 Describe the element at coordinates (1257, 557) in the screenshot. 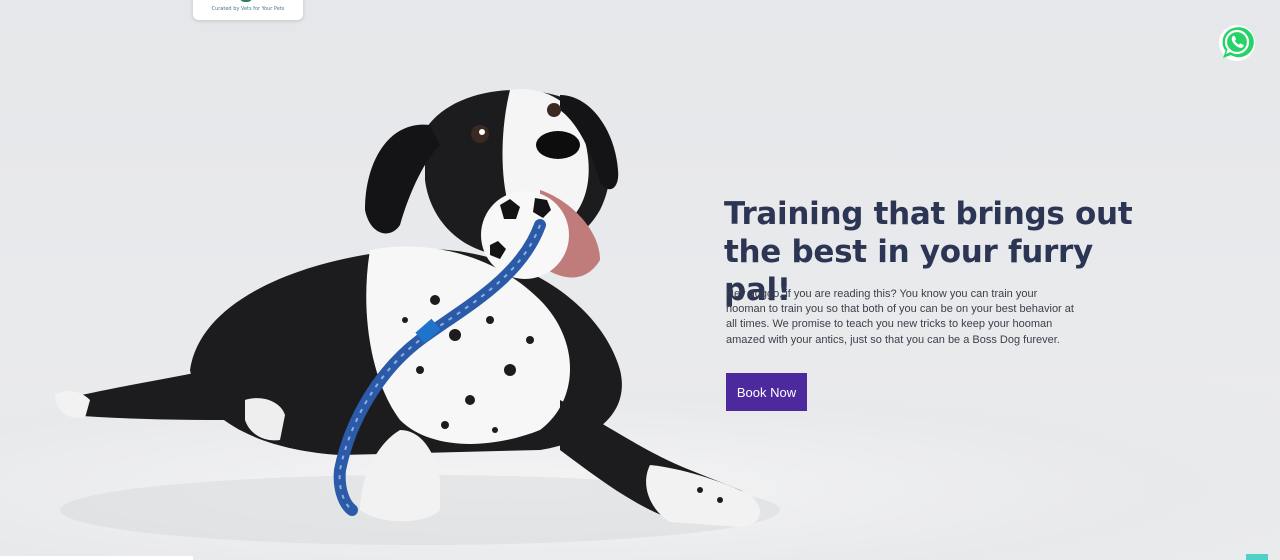

I see `scroll-to-top-icon` at that location.